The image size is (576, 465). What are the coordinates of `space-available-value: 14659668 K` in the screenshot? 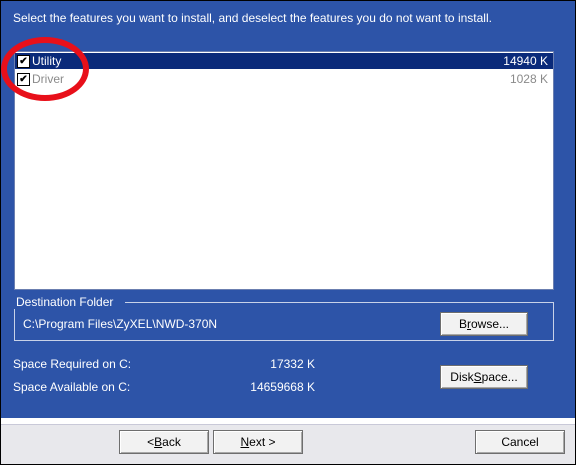 It's located at (282, 387).